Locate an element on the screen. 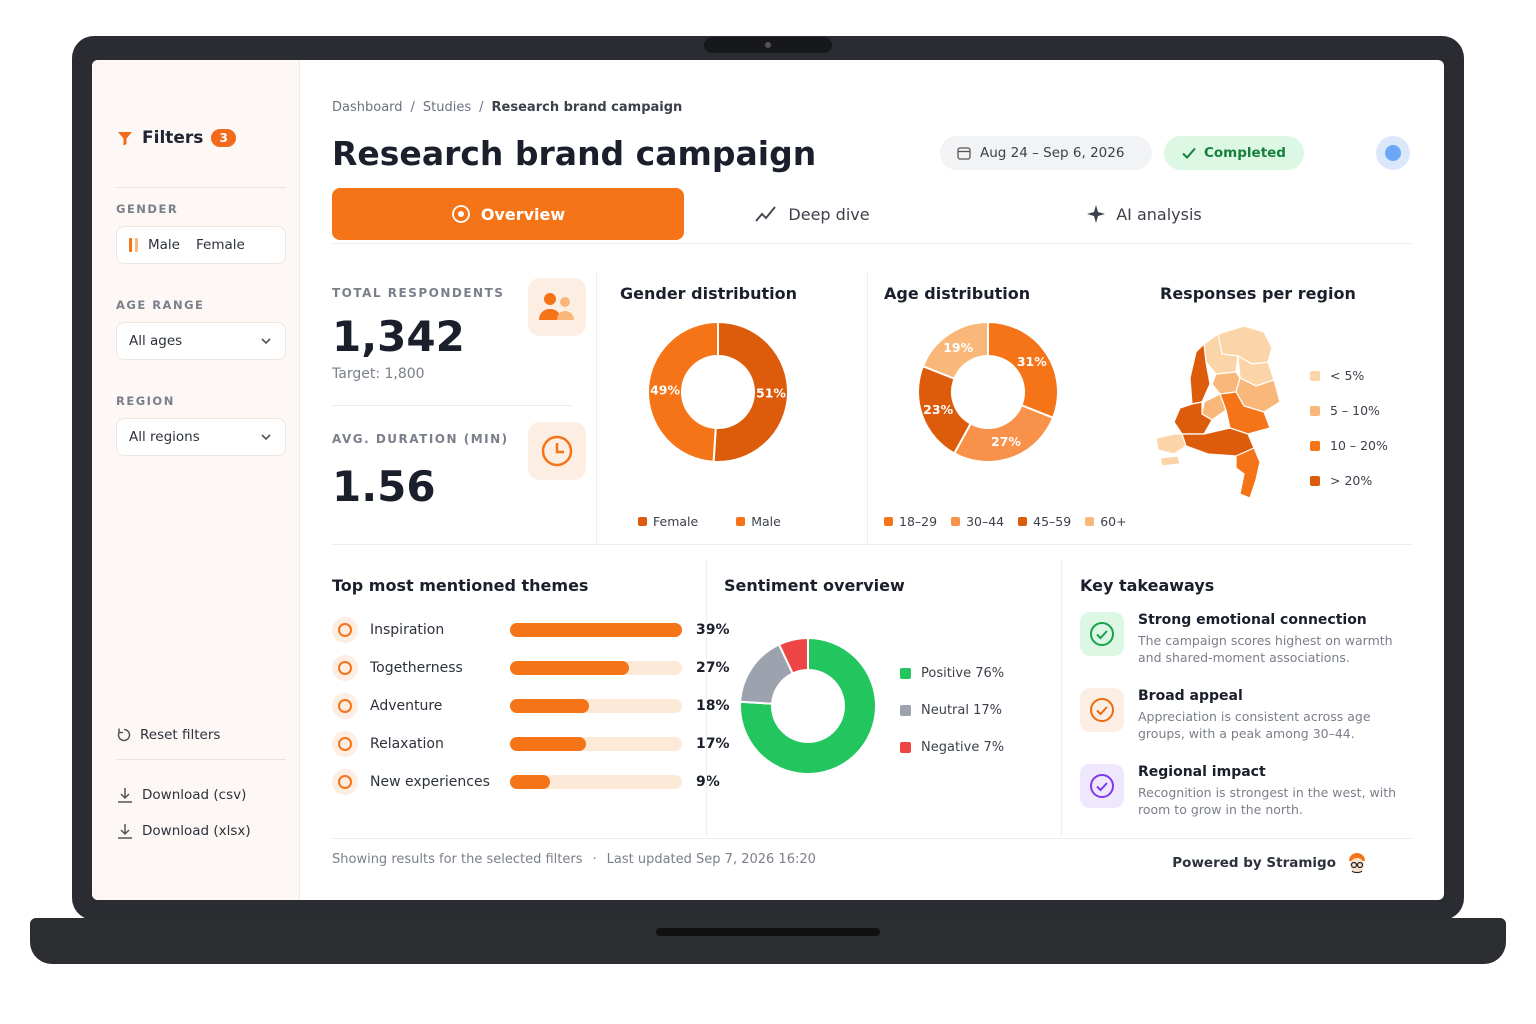 The width and height of the screenshot is (1536, 1024). tab-overview: Overview is located at coordinates (508, 214).